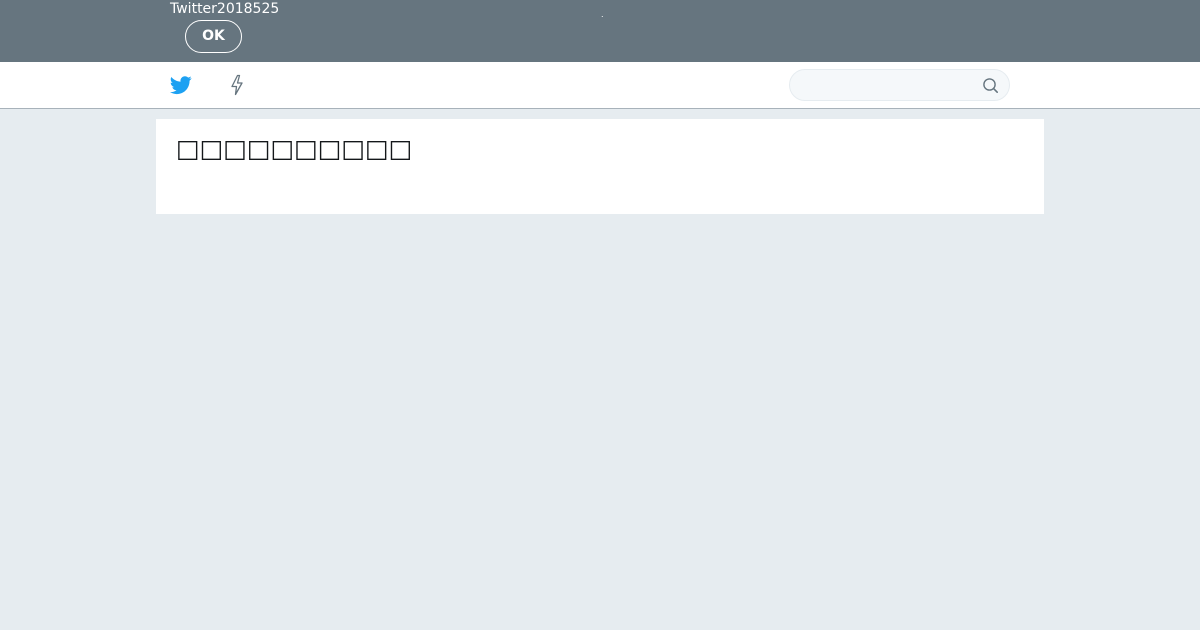 This screenshot has height=630, width=1200. I want to click on page-heading: □□□□□□□□□□, so click(294, 148).